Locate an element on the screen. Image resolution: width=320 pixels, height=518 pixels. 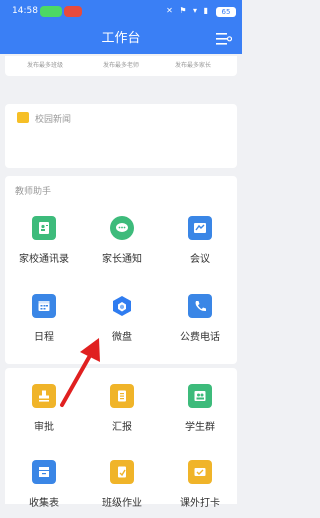
page-title: 工作台 is located at coordinates (121, 38).